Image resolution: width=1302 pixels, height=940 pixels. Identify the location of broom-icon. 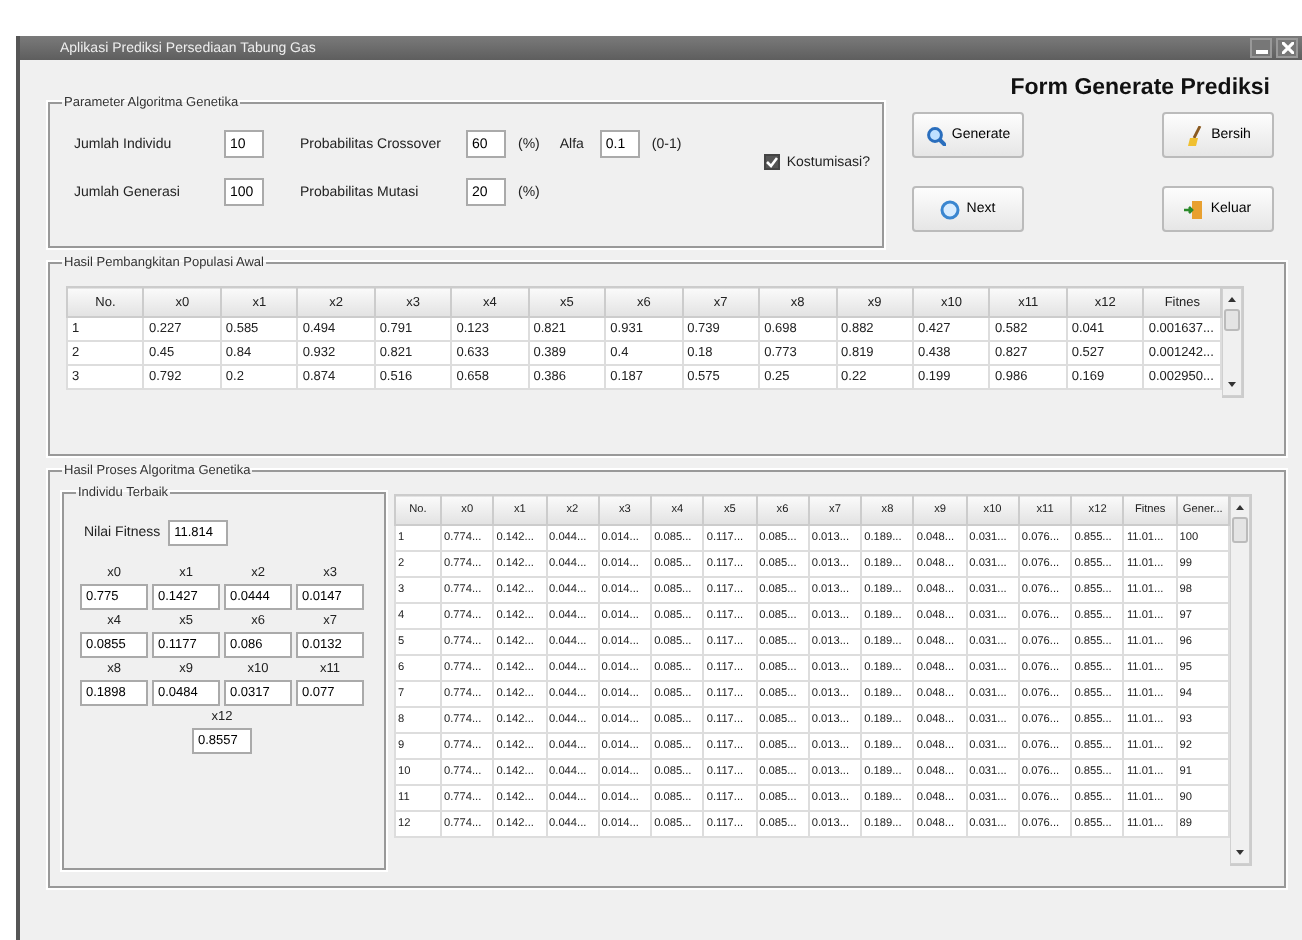
(1195, 135).